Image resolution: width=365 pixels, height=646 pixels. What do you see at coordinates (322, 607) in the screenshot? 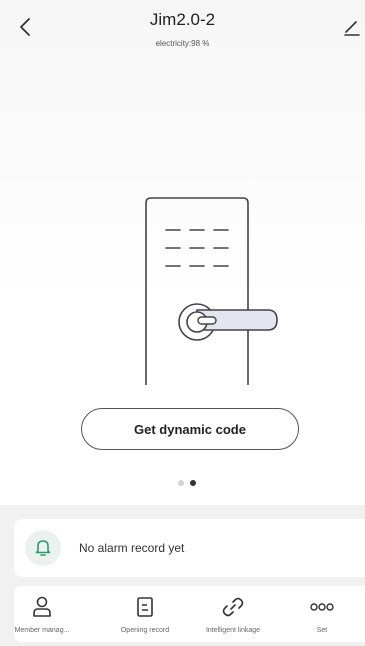
I see `more-dots-icon` at bounding box center [322, 607].